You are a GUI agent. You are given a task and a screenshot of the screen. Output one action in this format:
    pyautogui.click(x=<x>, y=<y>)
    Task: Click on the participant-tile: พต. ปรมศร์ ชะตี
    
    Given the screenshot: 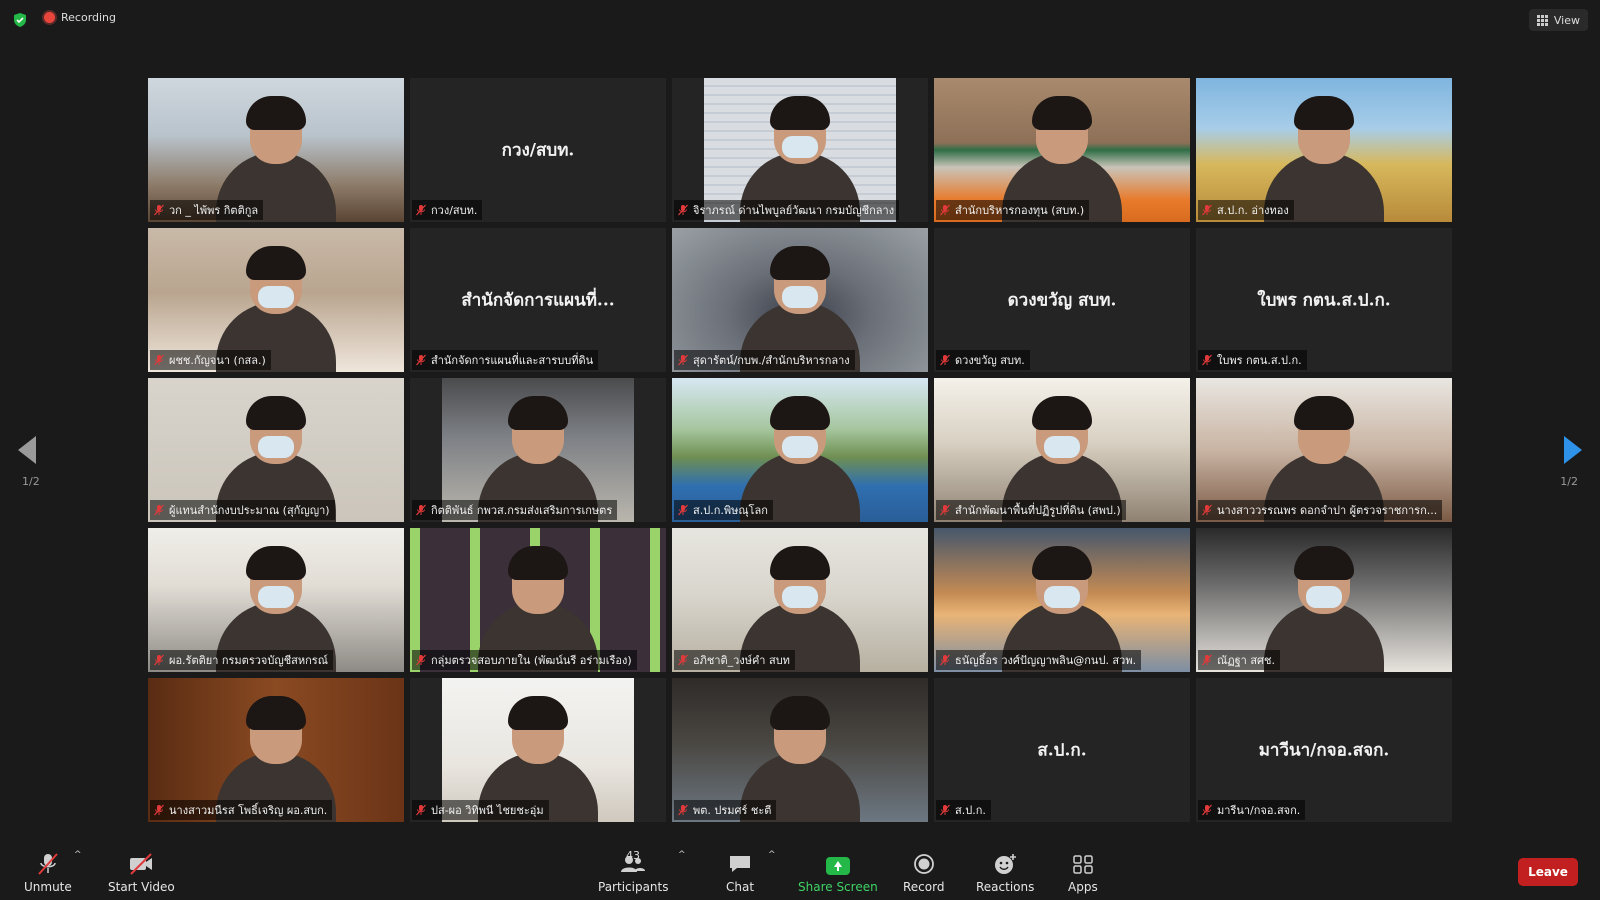 What is the action you would take?
    pyautogui.click(x=800, y=750)
    